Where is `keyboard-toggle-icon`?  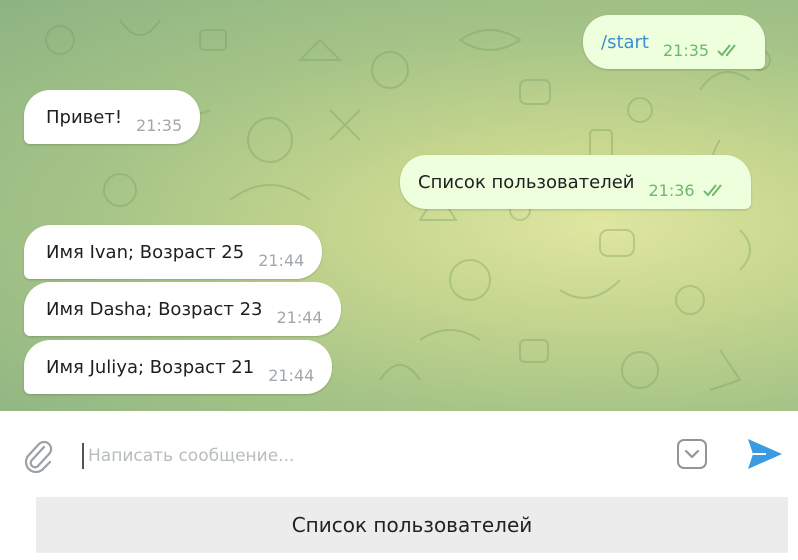
keyboard-toggle-icon is located at coordinates (692, 454).